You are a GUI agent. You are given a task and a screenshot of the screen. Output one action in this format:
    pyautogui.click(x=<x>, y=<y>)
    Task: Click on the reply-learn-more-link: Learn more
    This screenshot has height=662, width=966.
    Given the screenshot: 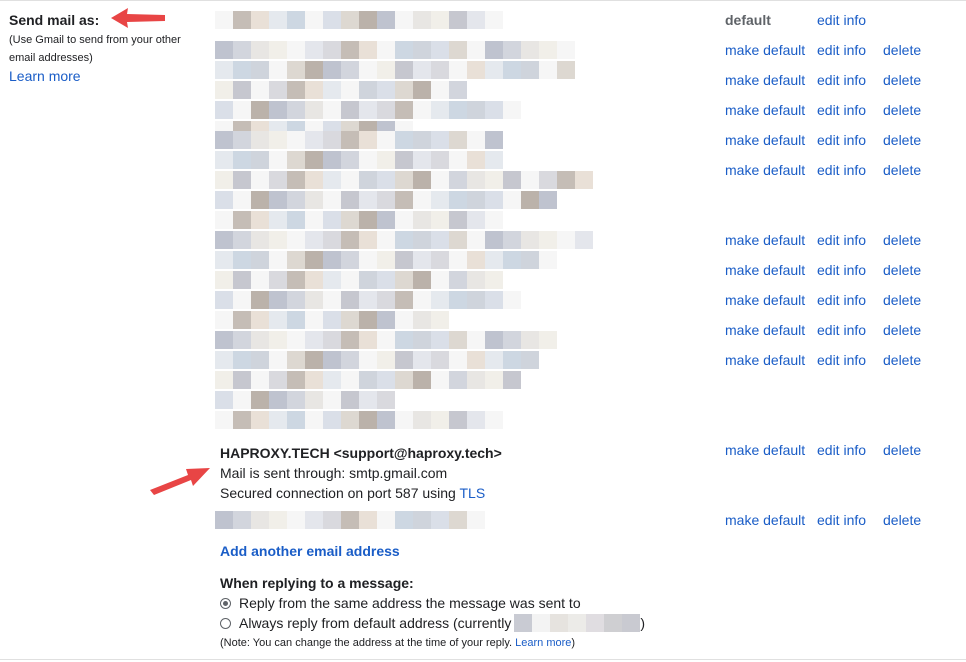 What is the action you would take?
    pyautogui.click(x=543, y=643)
    